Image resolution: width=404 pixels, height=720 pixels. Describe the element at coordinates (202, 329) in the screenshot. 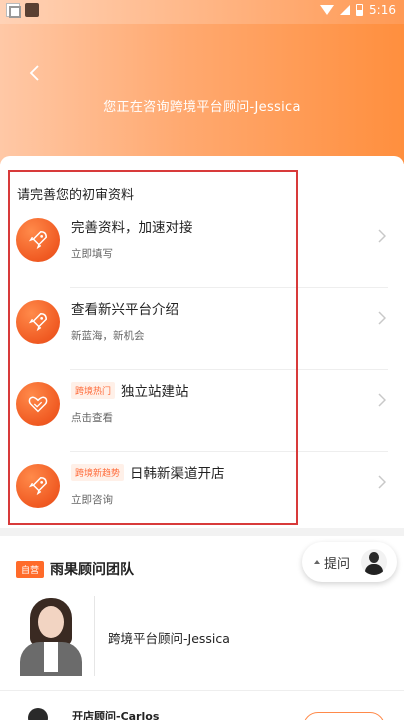

I see `list-item-platform-intro: 查看新兴平台介绍 新蓝海，新机会` at that location.